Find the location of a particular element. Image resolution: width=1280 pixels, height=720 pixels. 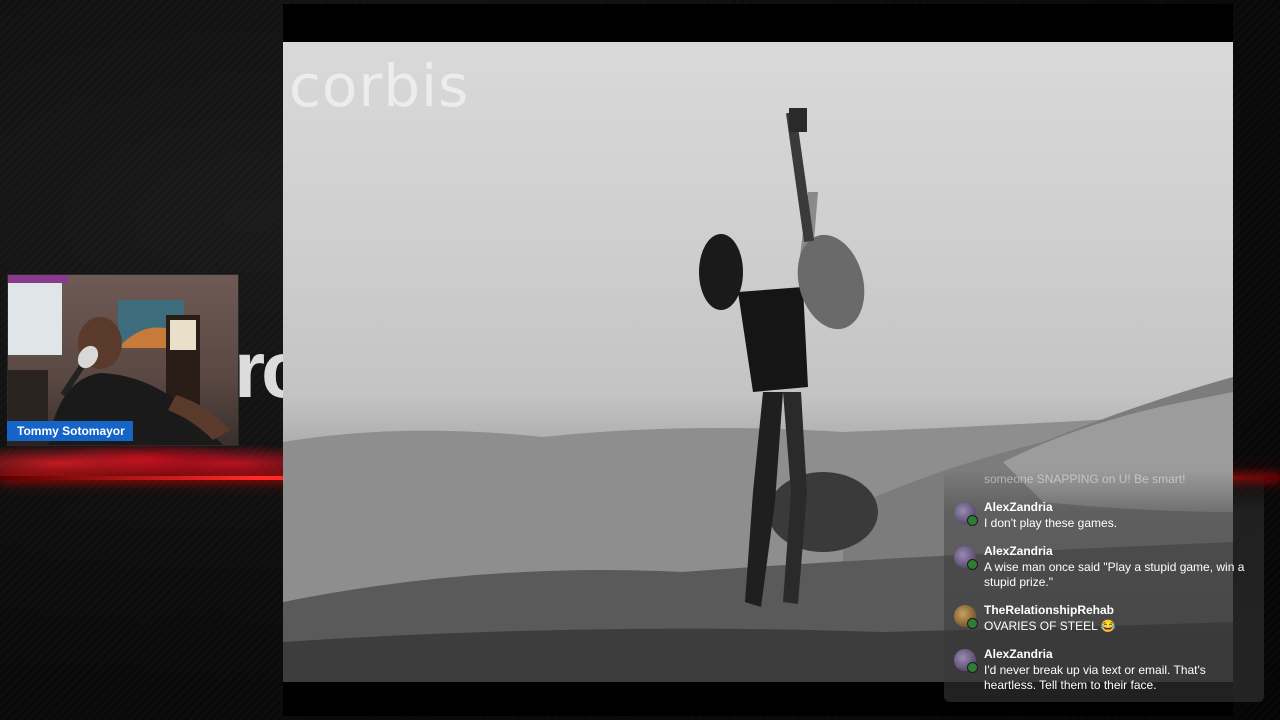

corbis-watermark: corbis is located at coordinates (379, 86).